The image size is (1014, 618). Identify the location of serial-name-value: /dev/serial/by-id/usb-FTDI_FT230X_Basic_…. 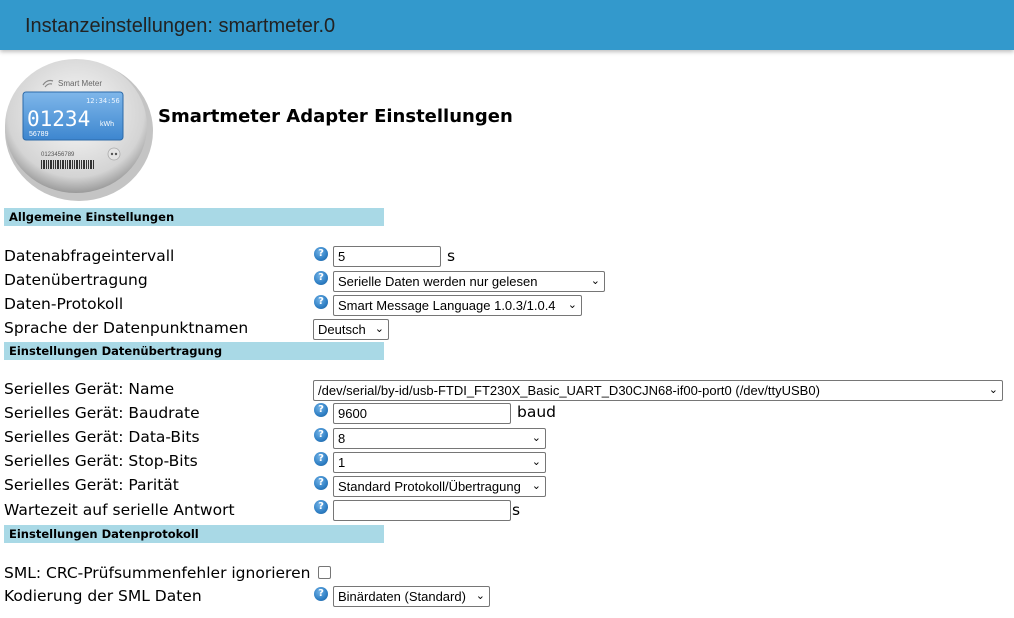
(569, 390).